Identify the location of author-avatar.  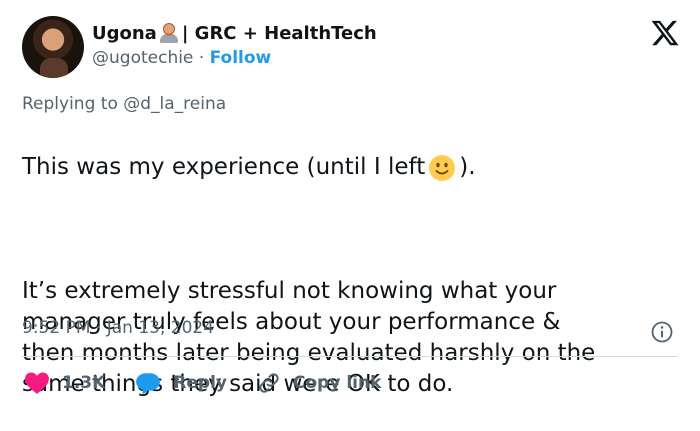
(53, 47).